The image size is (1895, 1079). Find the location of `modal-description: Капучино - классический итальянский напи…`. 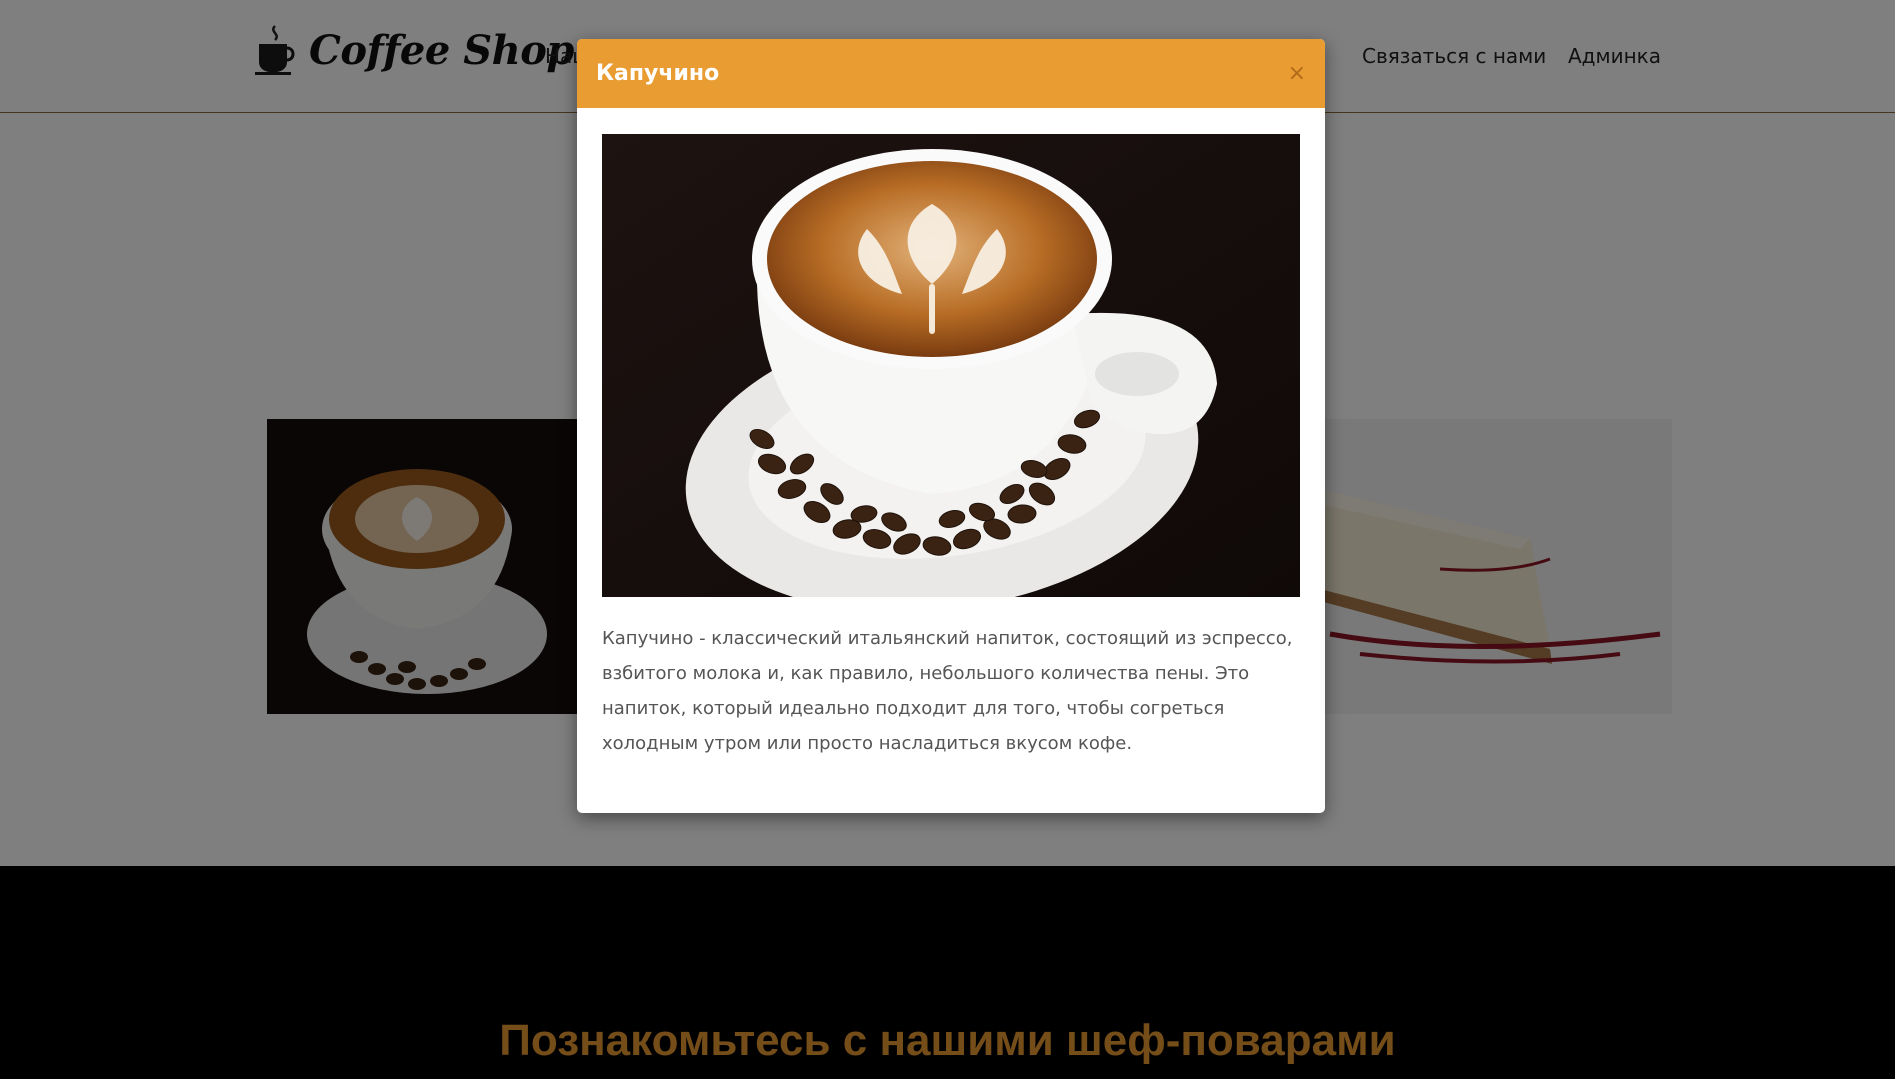

modal-description: Капучино - классический итальянский напи… is located at coordinates (947, 691).